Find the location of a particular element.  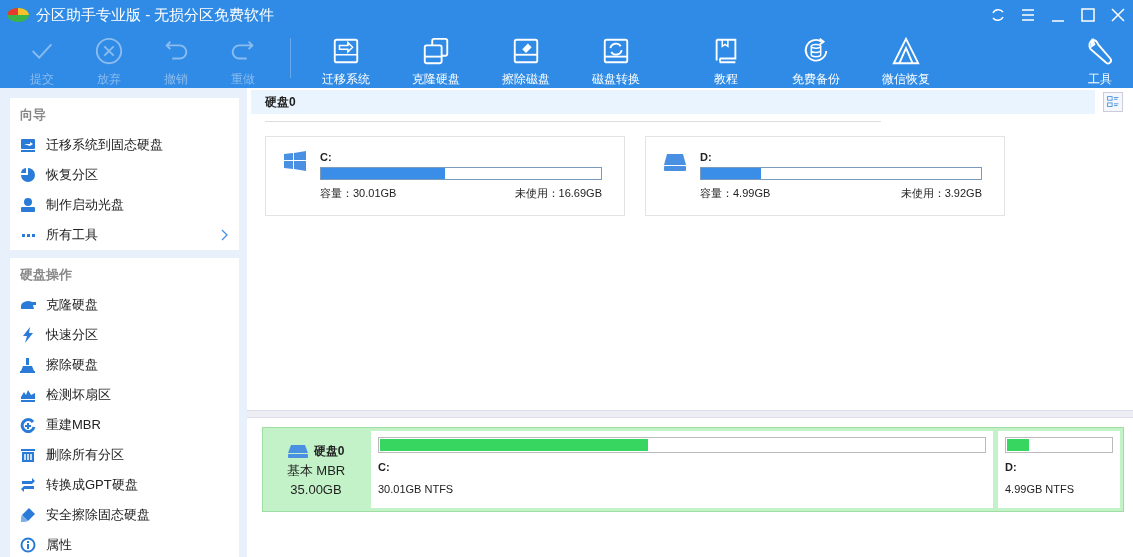

toolbar-button: 工具 is located at coordinates (1099, 59).